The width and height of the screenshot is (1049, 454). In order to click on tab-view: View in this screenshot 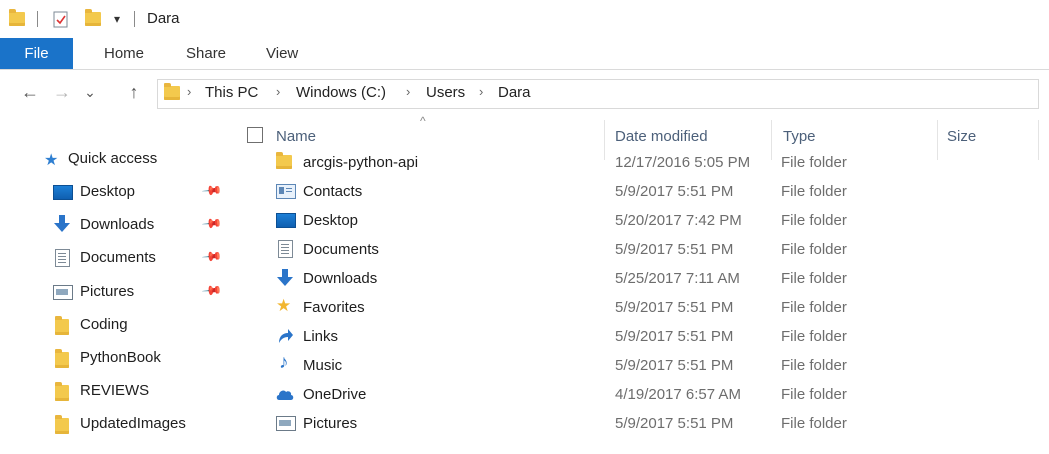, I will do `click(282, 53)`.